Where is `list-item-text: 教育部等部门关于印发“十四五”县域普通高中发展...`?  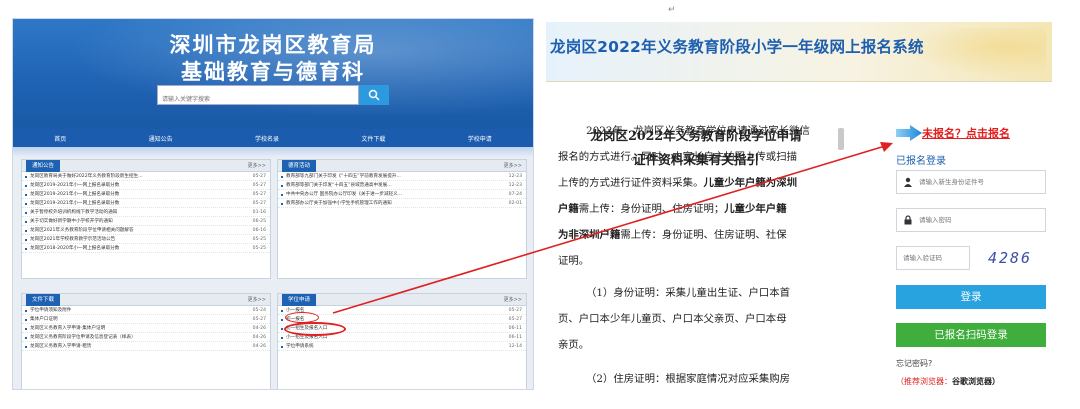 list-item-text: 教育部等部门关于印发“十四五”县域普通高中发展... is located at coordinates (339, 185).